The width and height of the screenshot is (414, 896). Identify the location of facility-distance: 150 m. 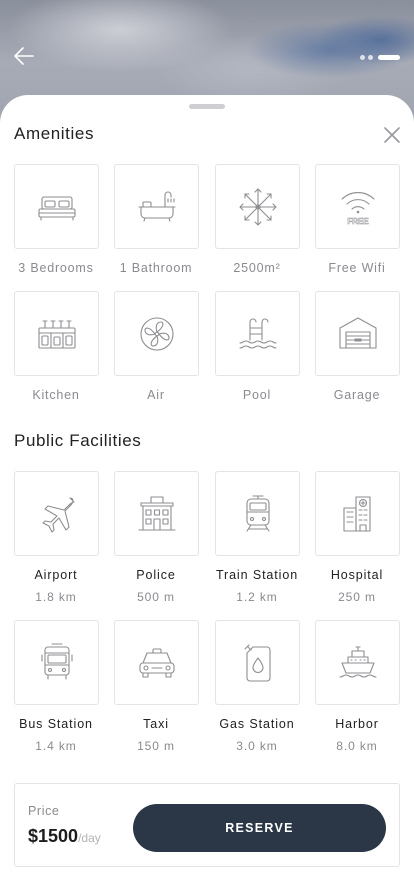
(156, 746).